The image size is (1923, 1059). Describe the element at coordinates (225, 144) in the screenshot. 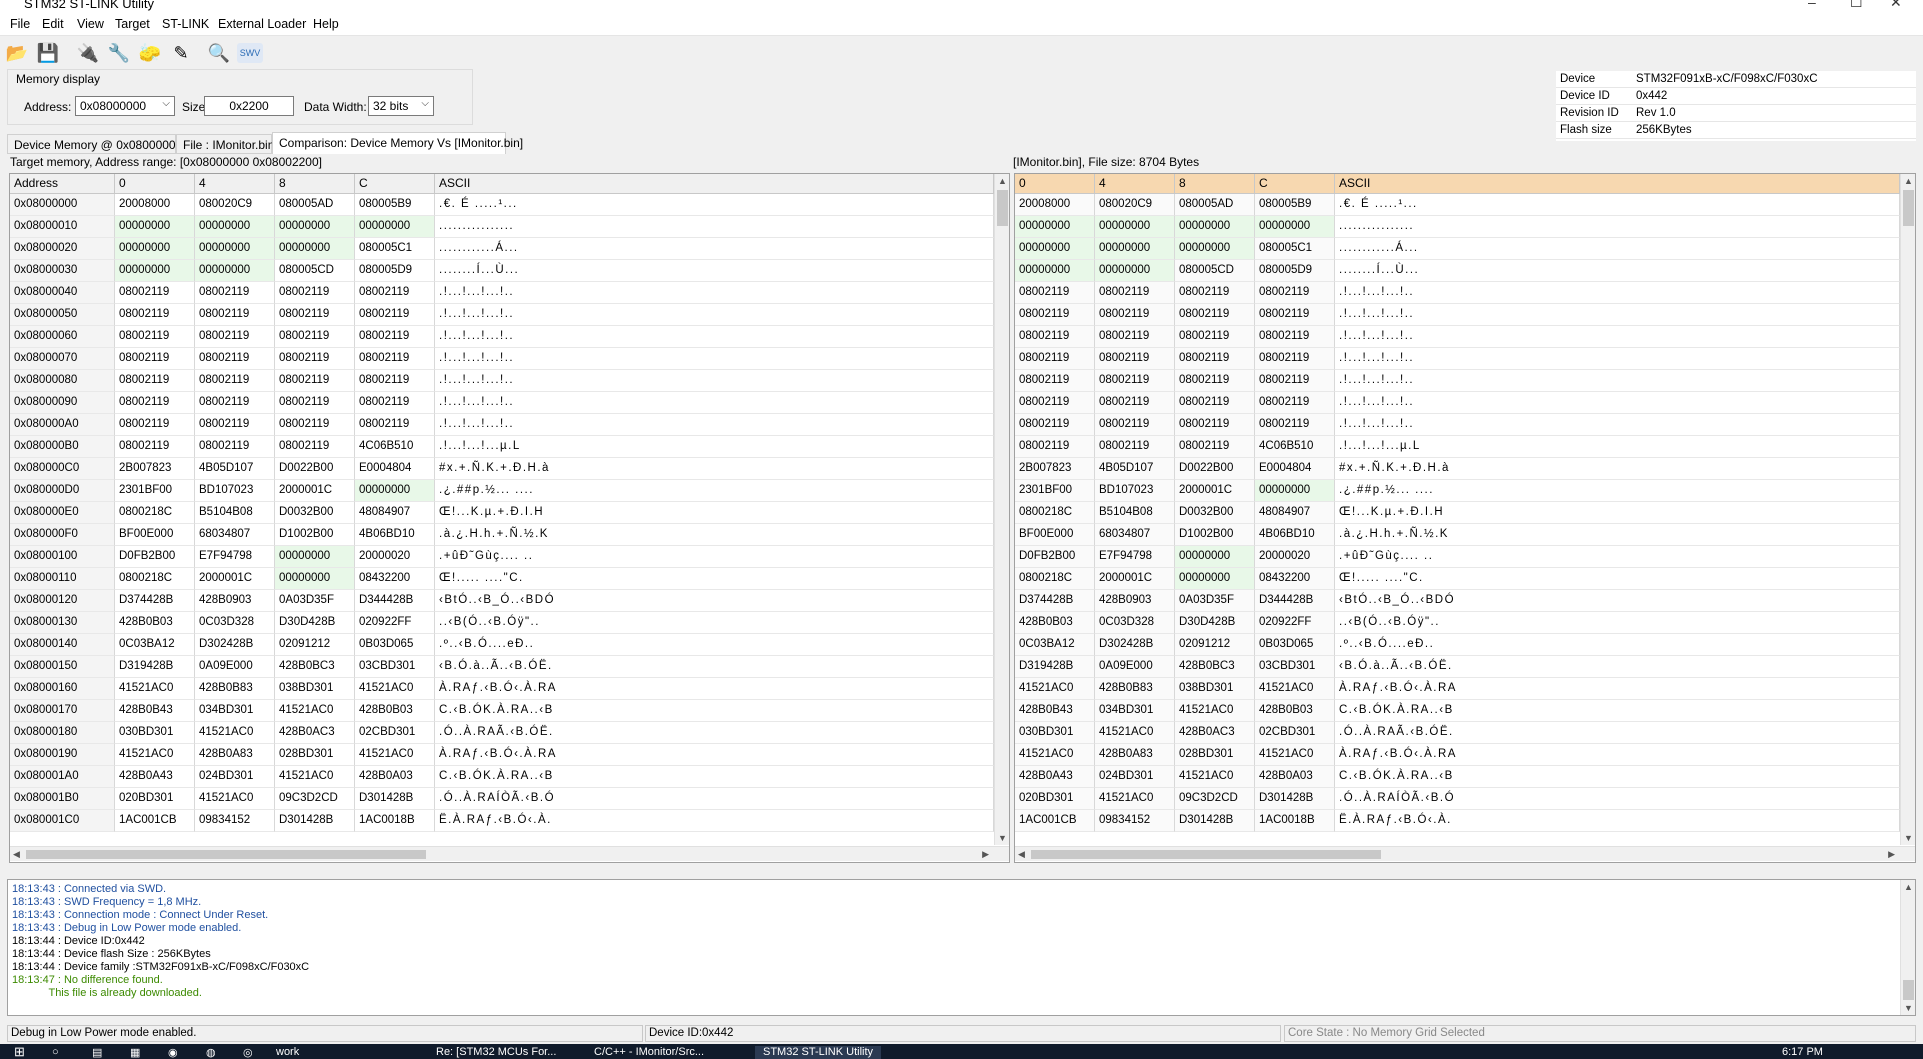

I see `tab-file: File : IMonitor.bin` at that location.